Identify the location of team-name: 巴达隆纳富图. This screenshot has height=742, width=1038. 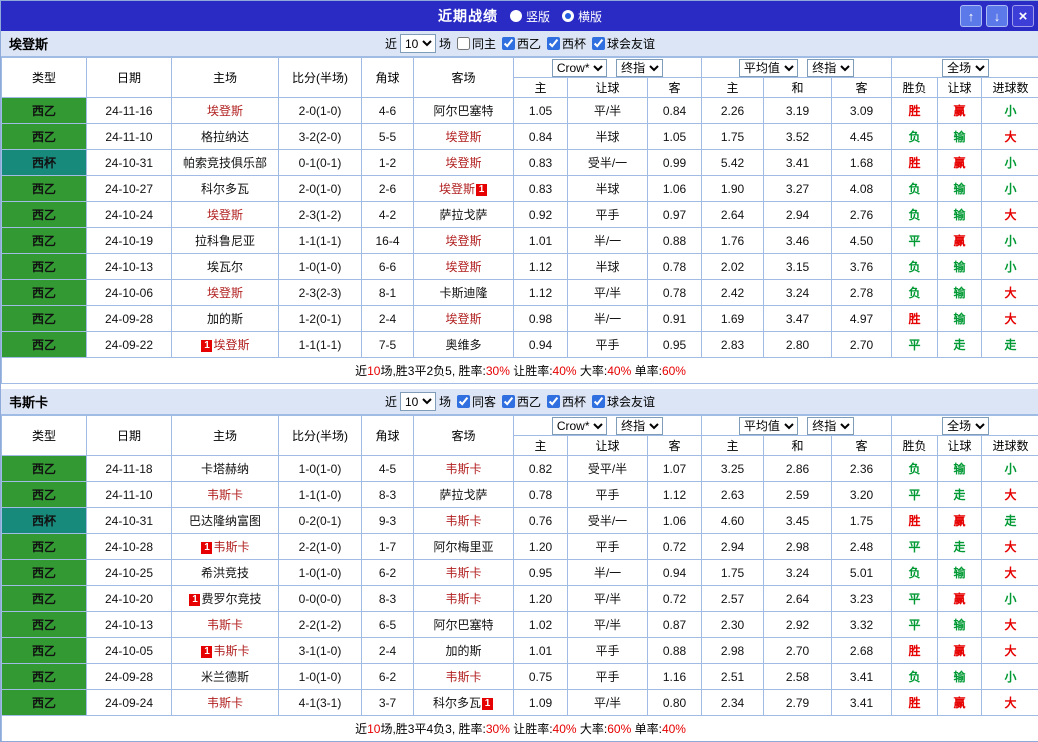
(225, 521).